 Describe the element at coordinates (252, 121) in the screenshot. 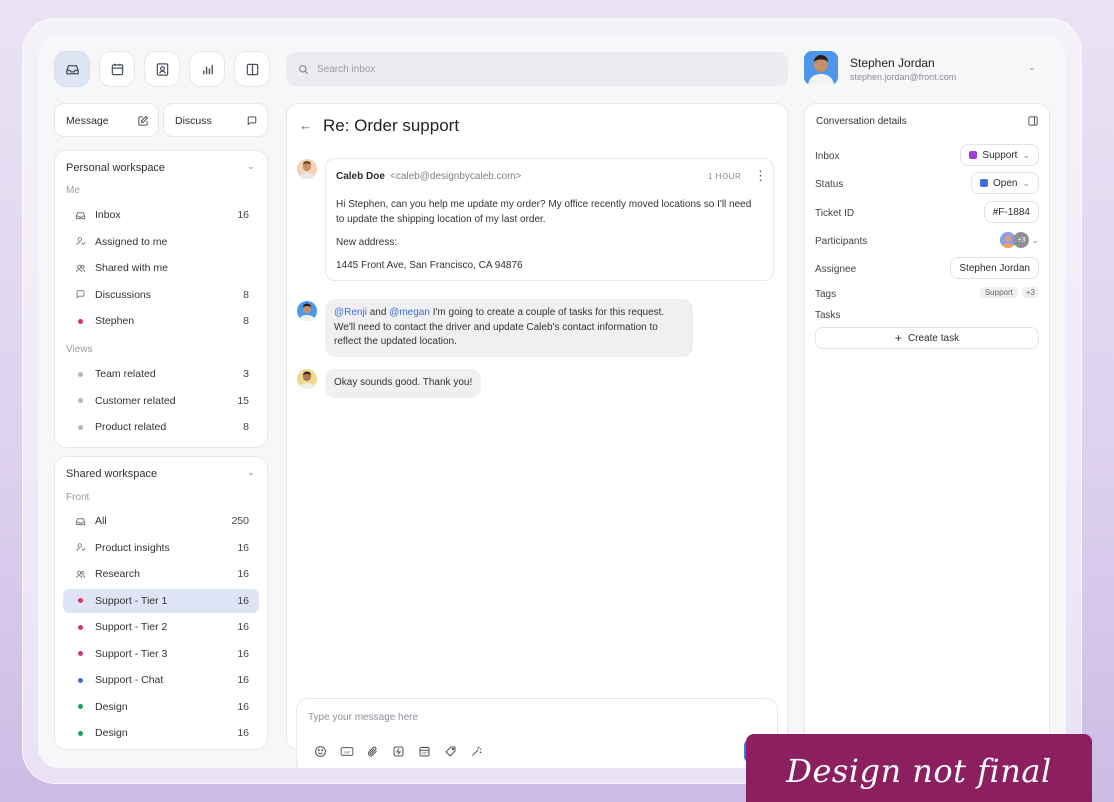

I see `chat-bubble-icon` at that location.